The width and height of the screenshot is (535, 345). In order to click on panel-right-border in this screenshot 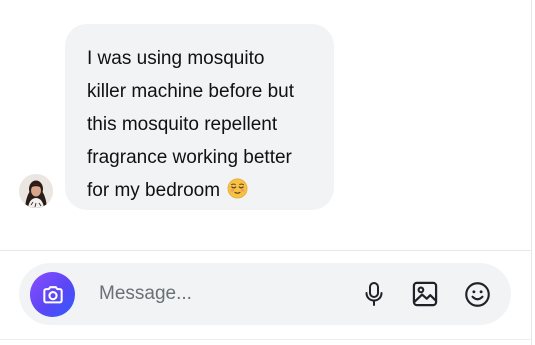, I will do `click(531, 172)`.